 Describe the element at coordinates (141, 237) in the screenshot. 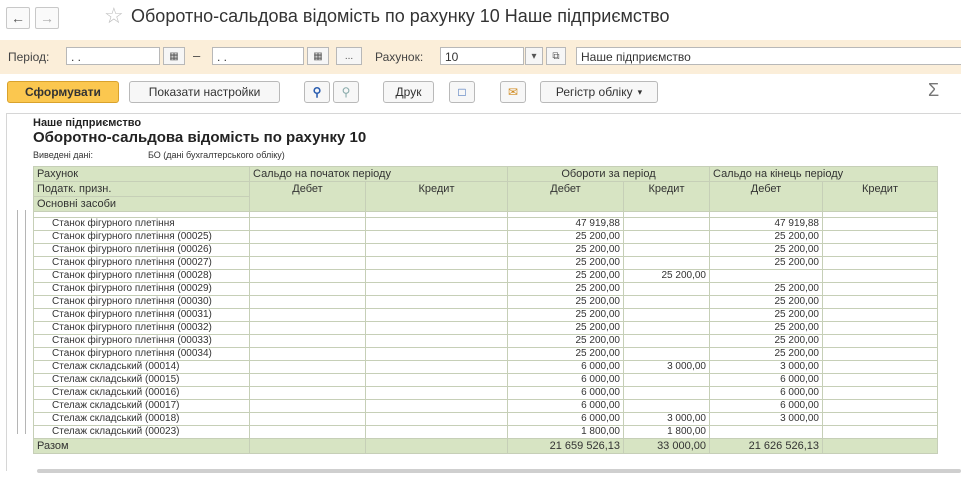

I see `row-account-name: Станок фігурного плетіння (00025)` at that location.